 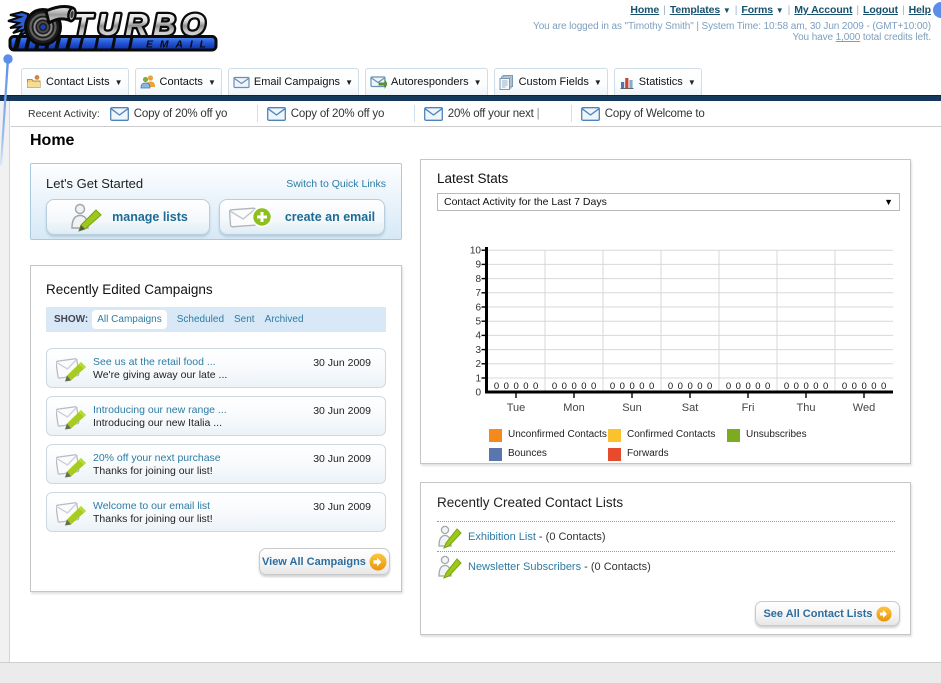 What do you see at coordinates (690, 408) in the screenshot?
I see `svg-text: Sat` at bounding box center [690, 408].